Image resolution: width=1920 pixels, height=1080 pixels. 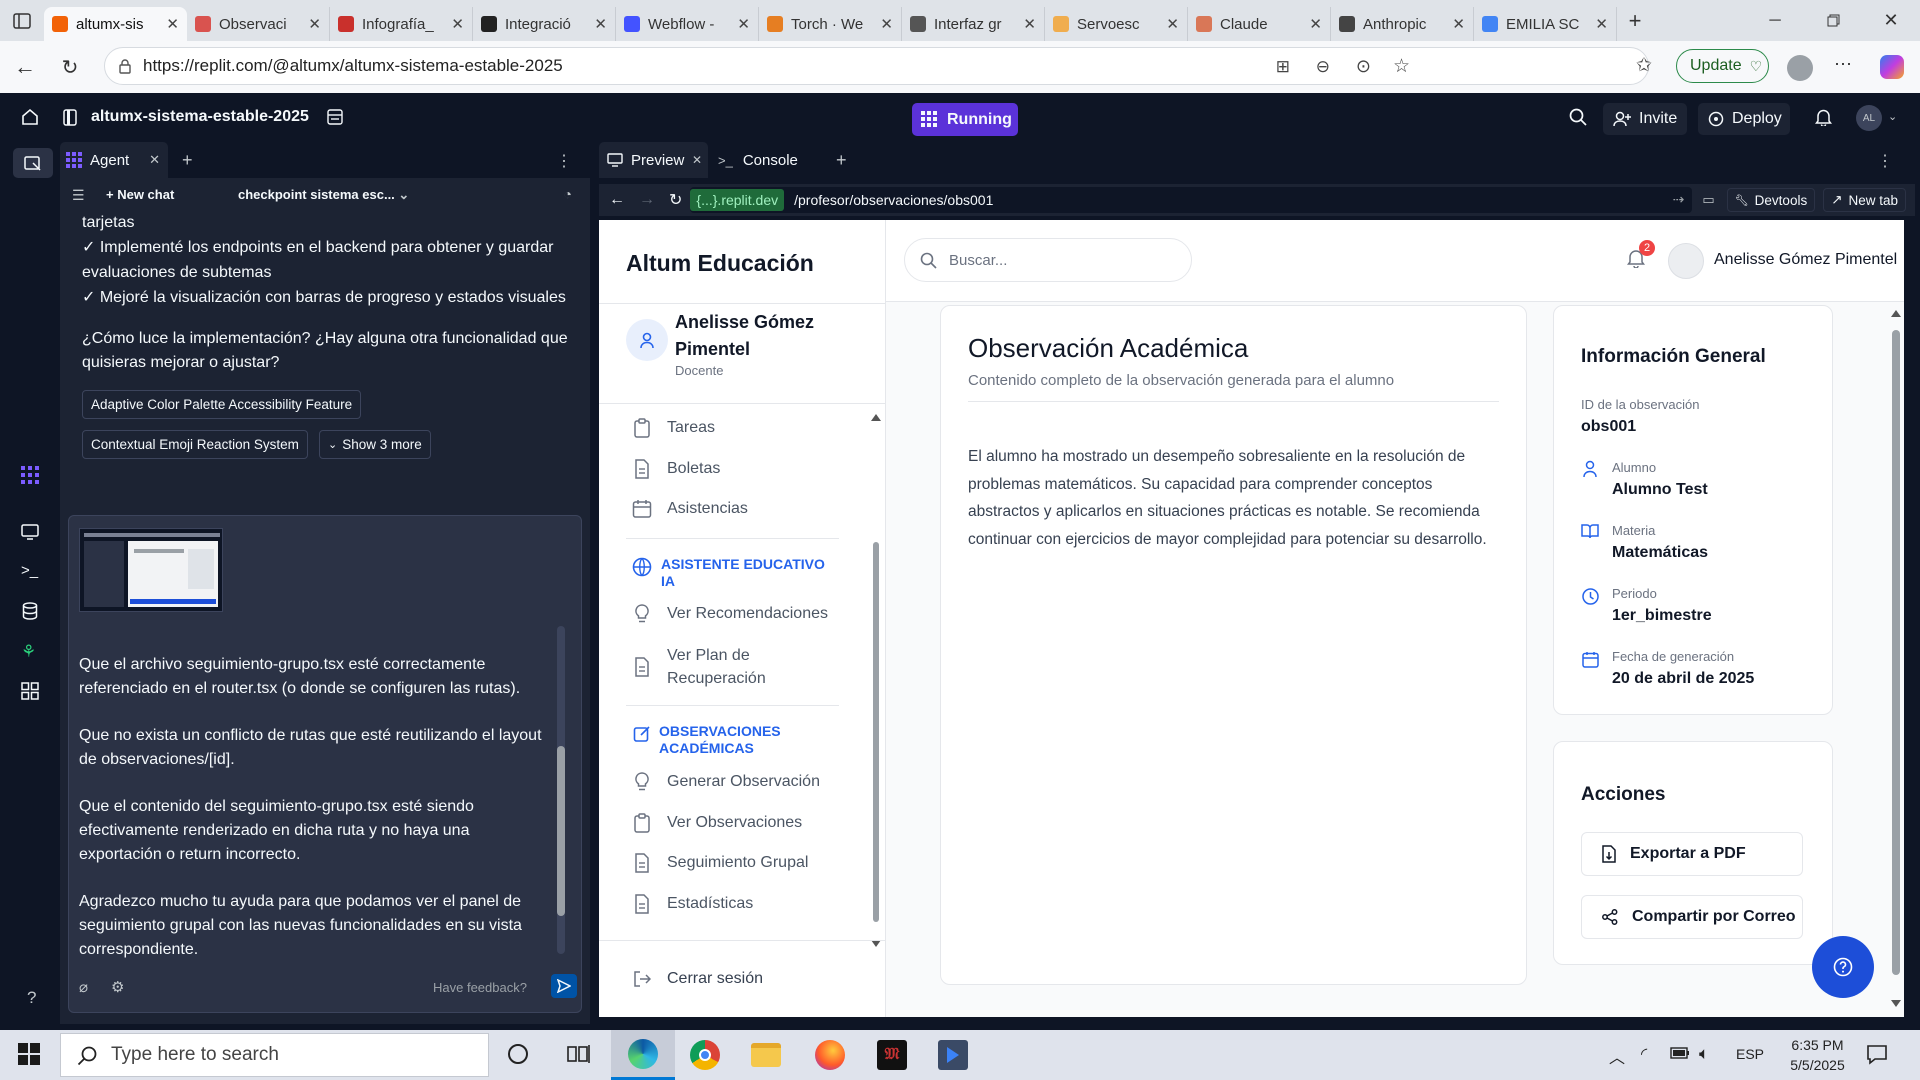 I want to click on notifications-button: 2, so click(x=1641, y=256).